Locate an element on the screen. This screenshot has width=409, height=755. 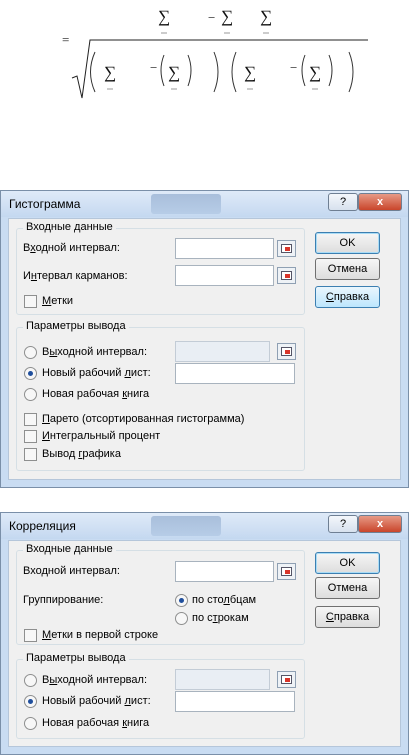
cumulative-percent-label: Интегральный процент is located at coordinates (101, 436).